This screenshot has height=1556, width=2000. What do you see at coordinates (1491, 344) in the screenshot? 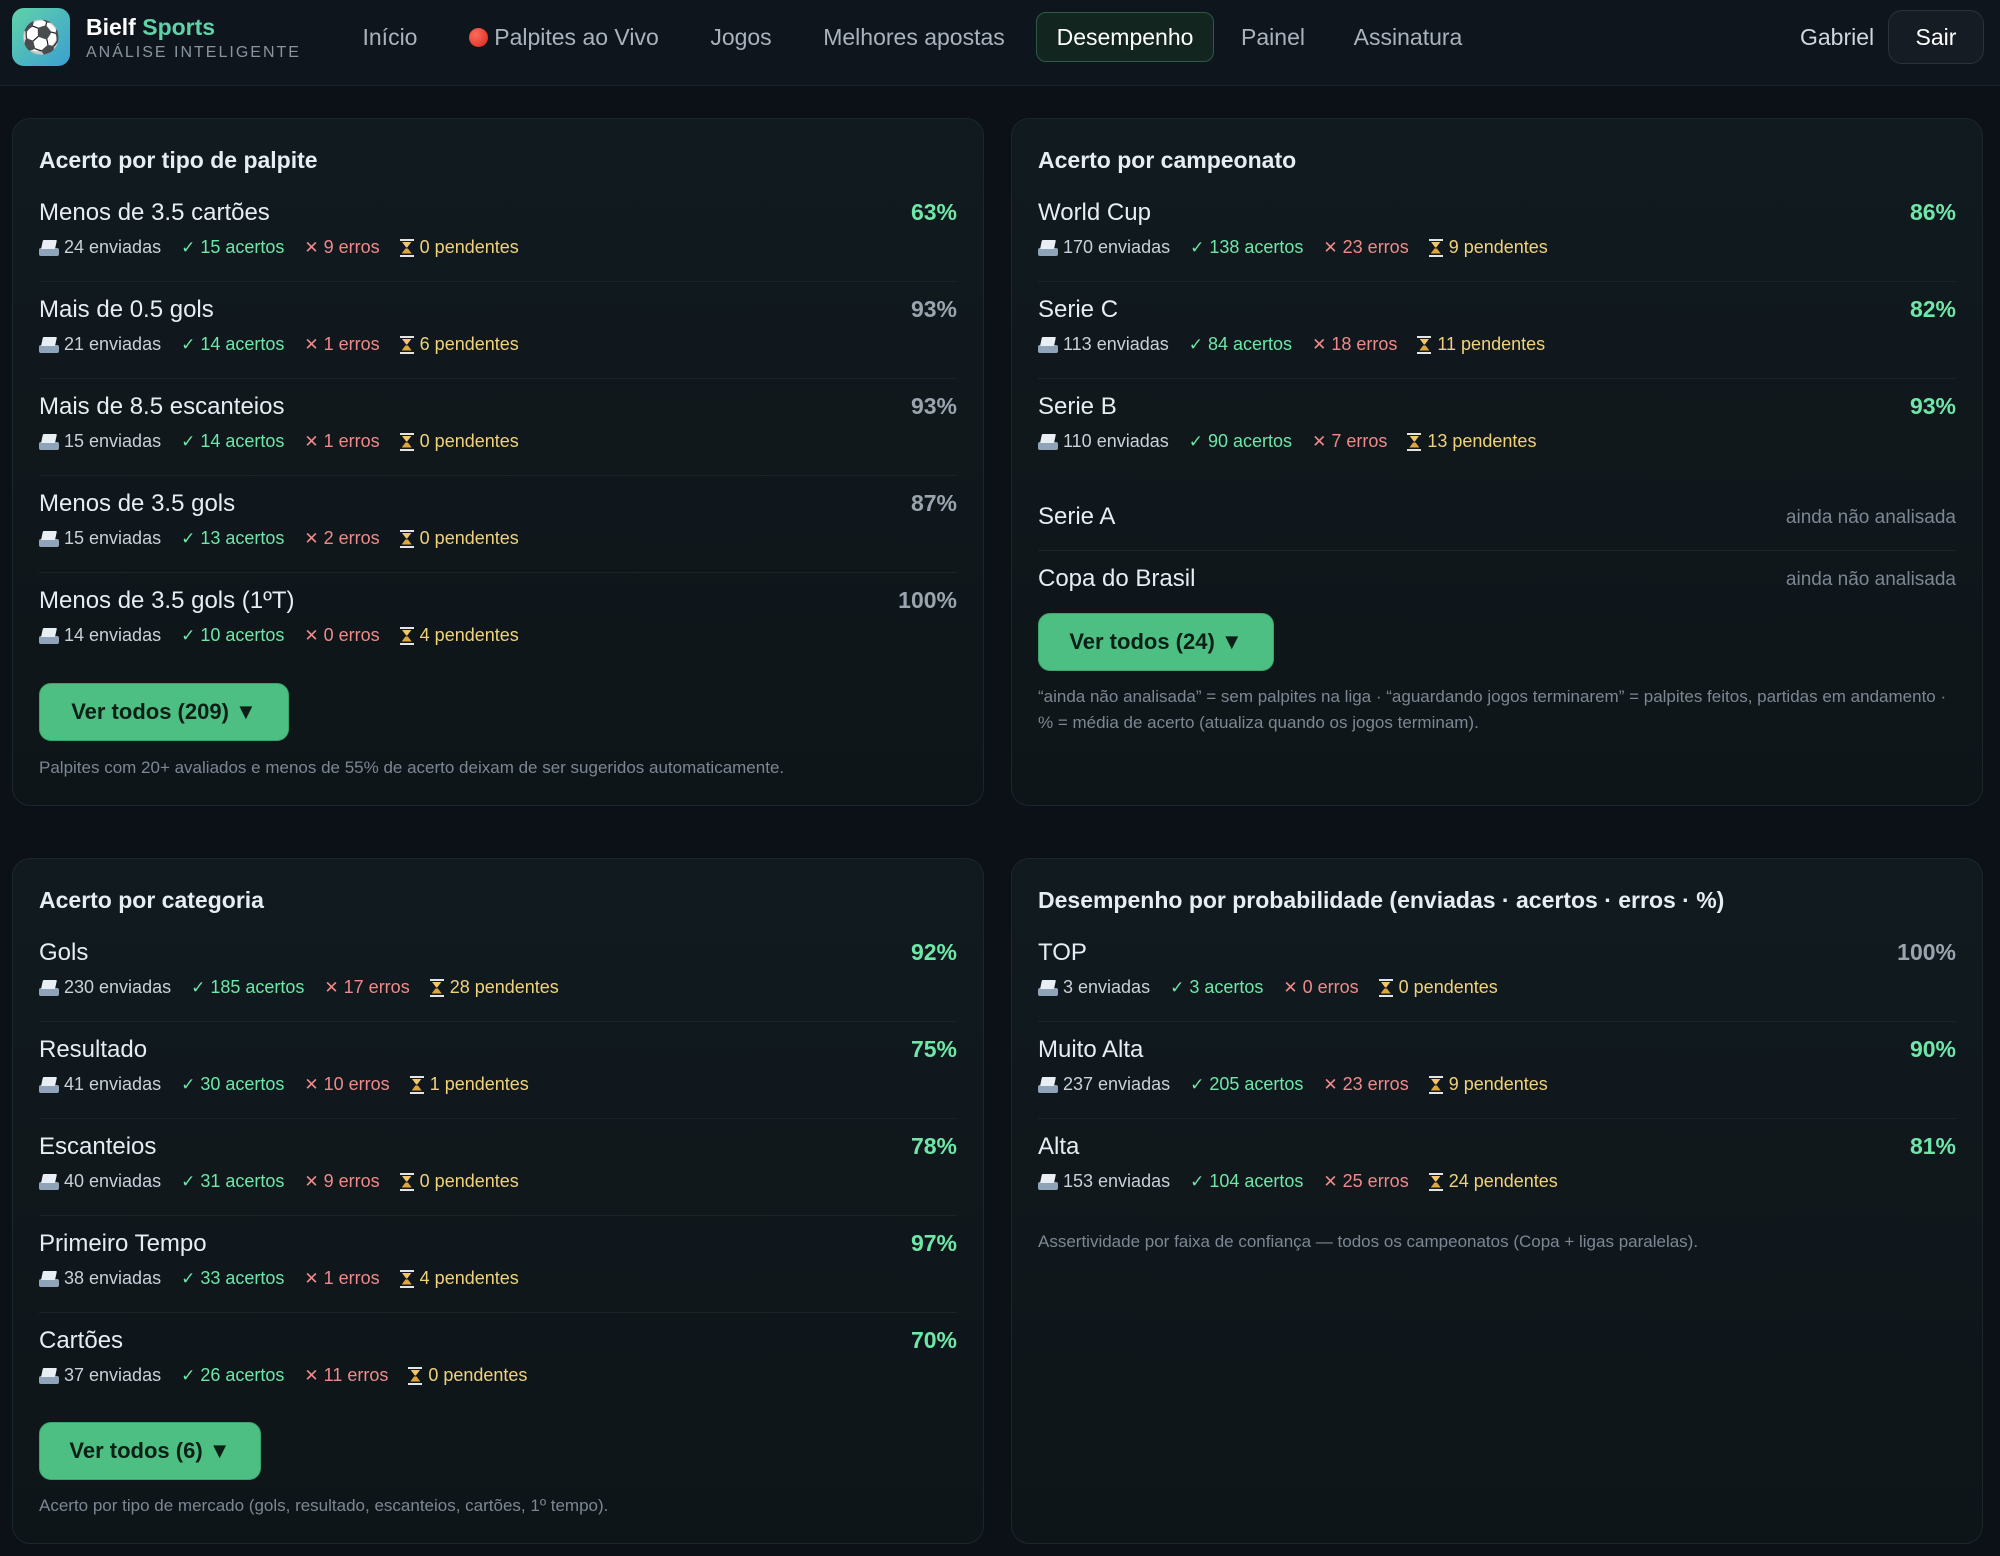
I see `pending-count: 11 pendentes` at bounding box center [1491, 344].